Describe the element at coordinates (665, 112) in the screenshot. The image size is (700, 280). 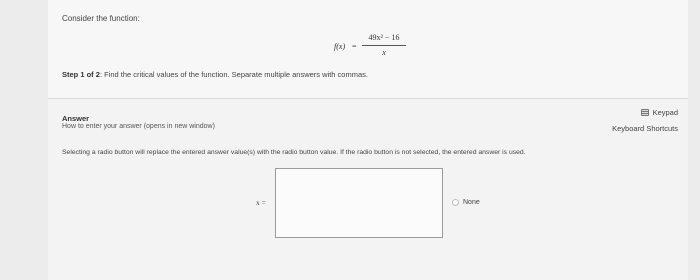
I see `keypad-label: Keypad` at that location.